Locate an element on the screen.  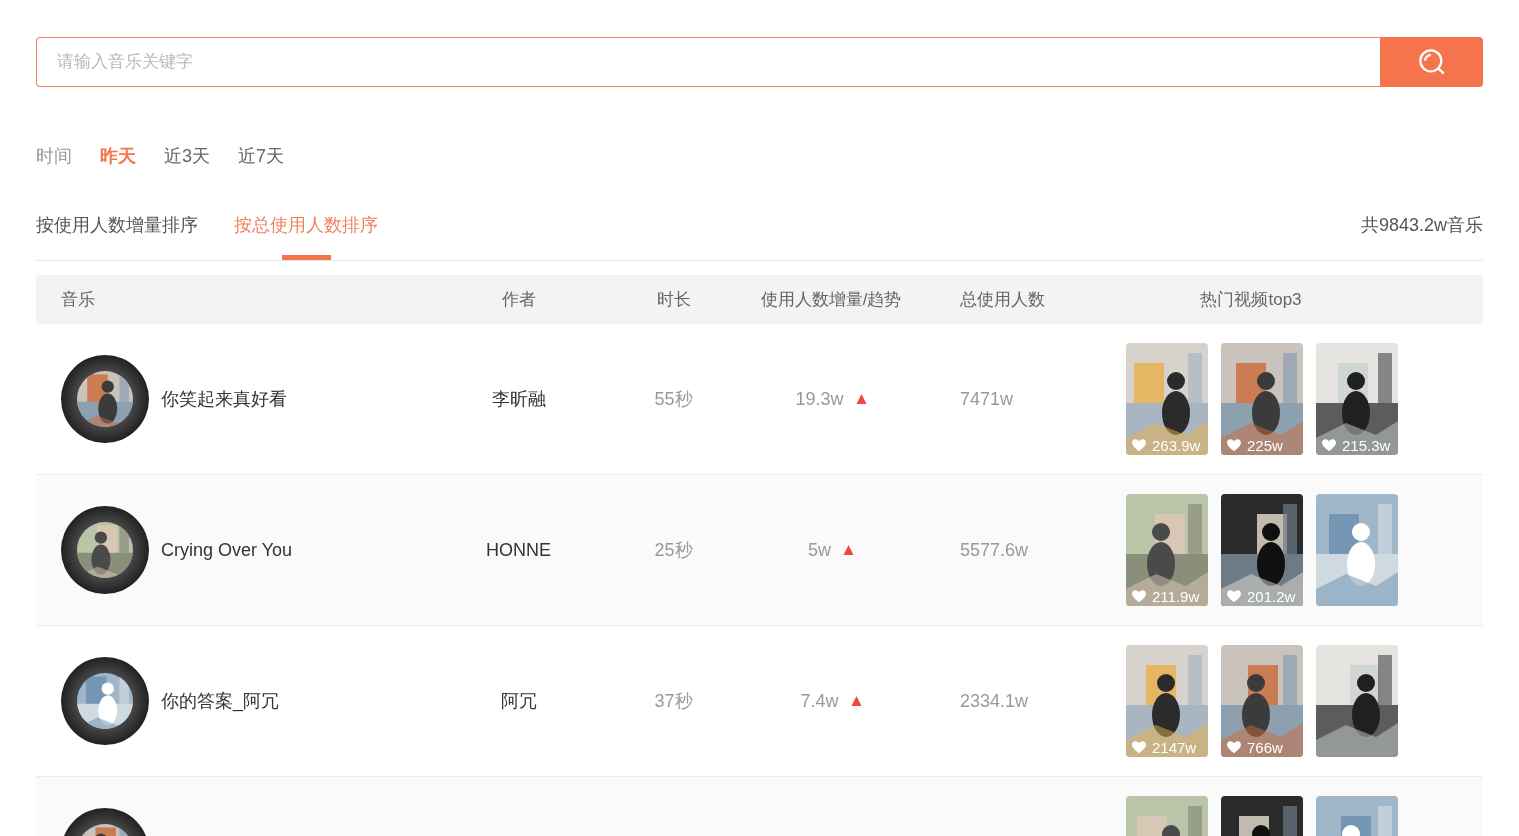
time-option: 近7天 is located at coordinates (261, 156).